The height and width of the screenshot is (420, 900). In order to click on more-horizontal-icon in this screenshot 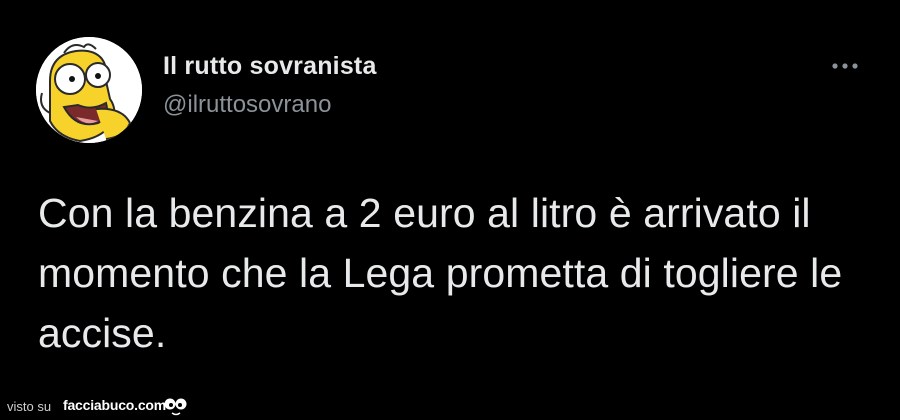, I will do `click(845, 66)`.